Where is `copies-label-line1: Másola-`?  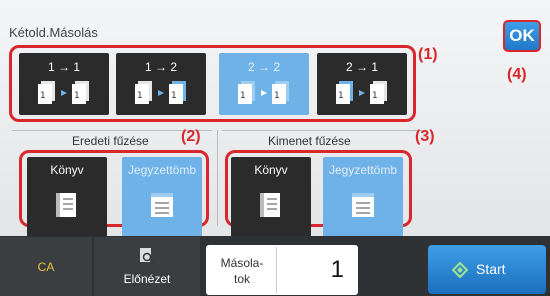 copies-label-line1: Másola- is located at coordinates (242, 263).